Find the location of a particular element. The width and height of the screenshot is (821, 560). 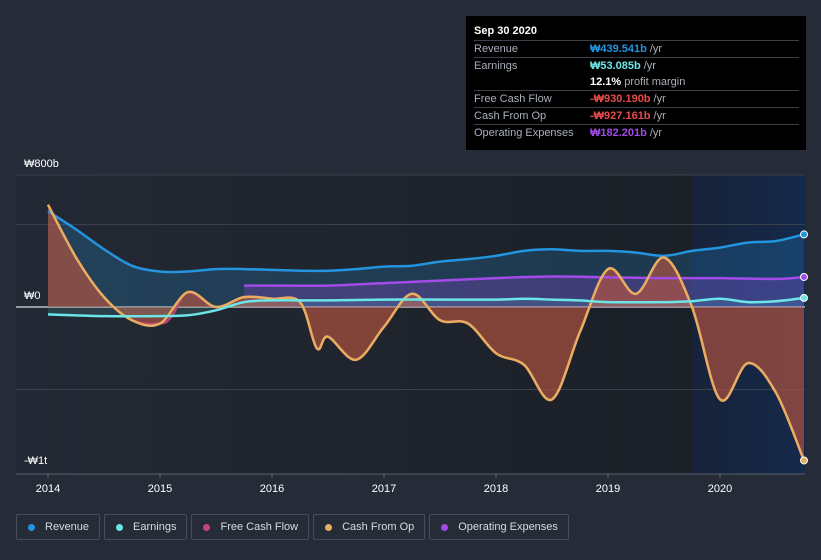

legend-item-cash-from-op: Cash From Op is located at coordinates (369, 527).